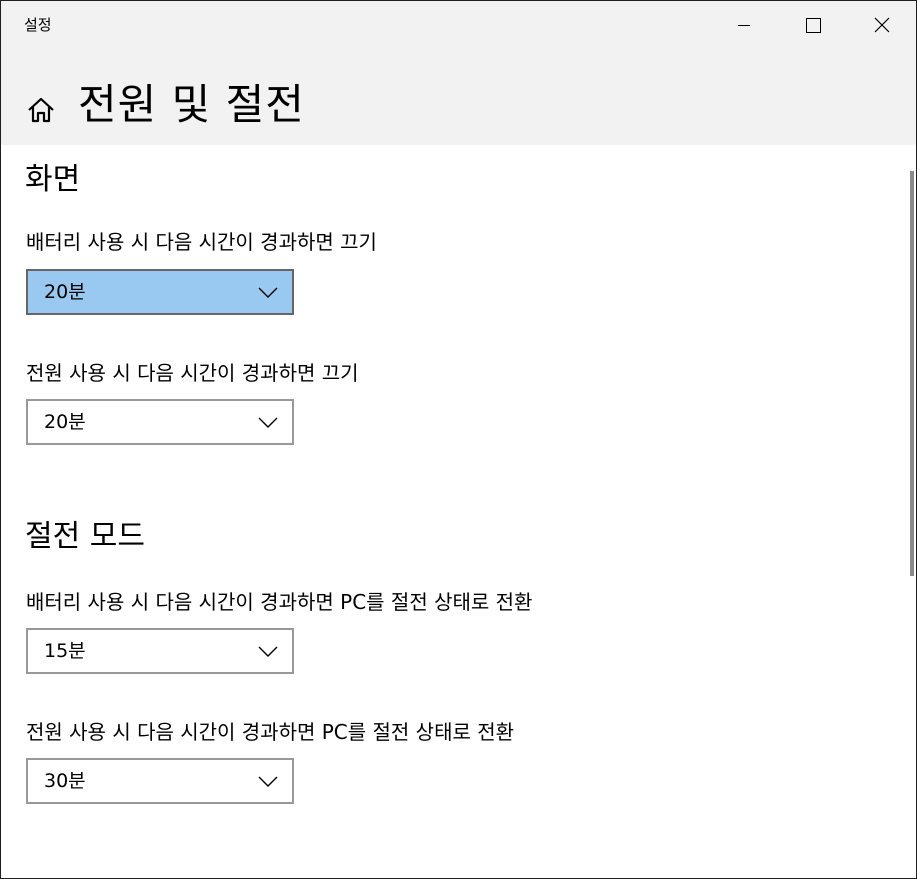 The width and height of the screenshot is (917, 879). What do you see at coordinates (458, 97) in the screenshot?
I see `page-header: 전원 및 절전` at bounding box center [458, 97].